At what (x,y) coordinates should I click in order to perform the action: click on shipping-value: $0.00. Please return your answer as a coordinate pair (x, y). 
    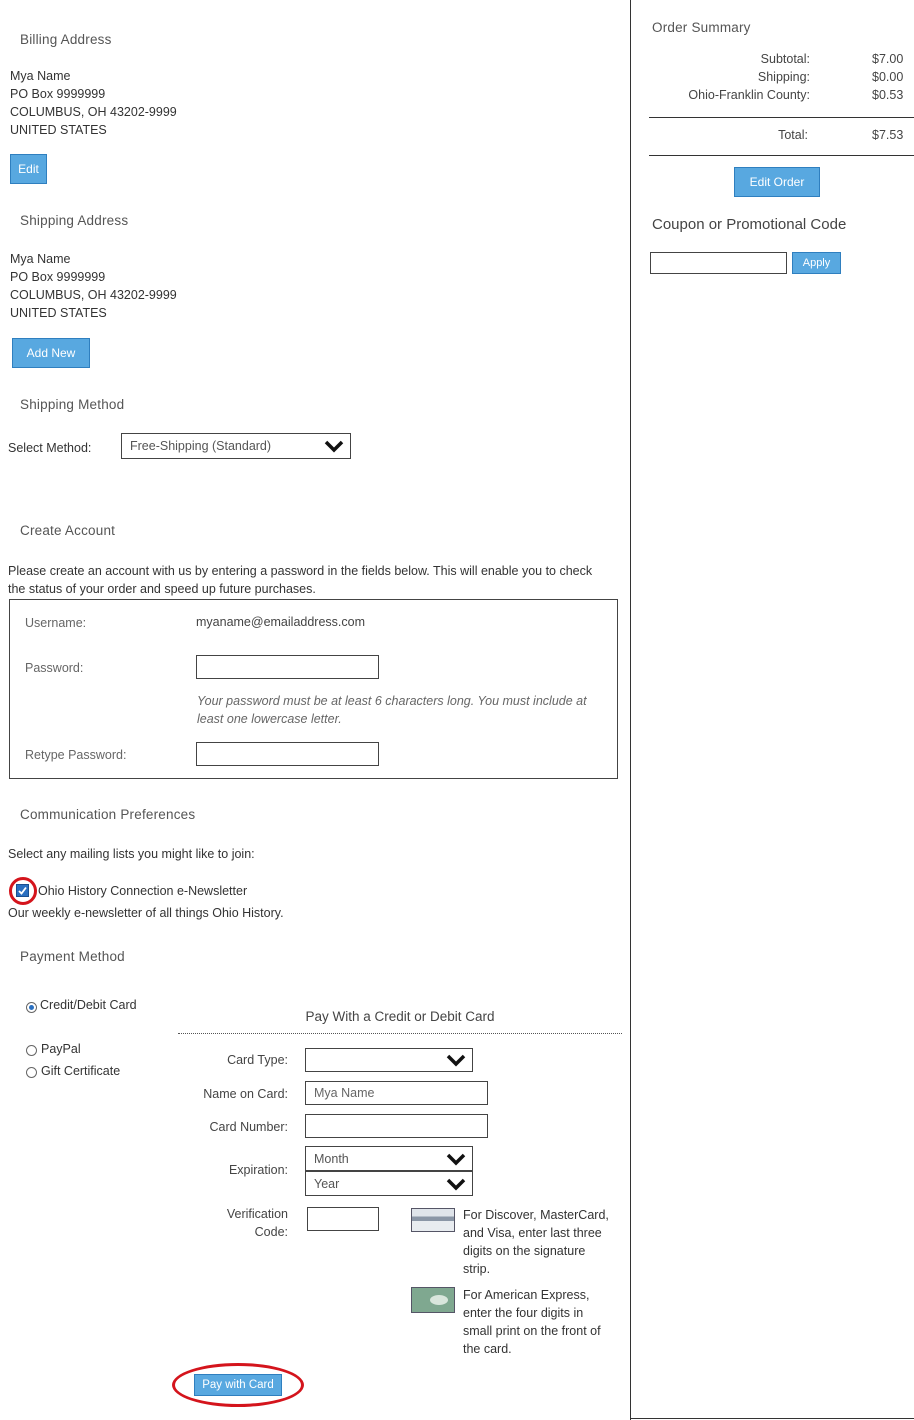
    Looking at the image, I should click on (888, 77).